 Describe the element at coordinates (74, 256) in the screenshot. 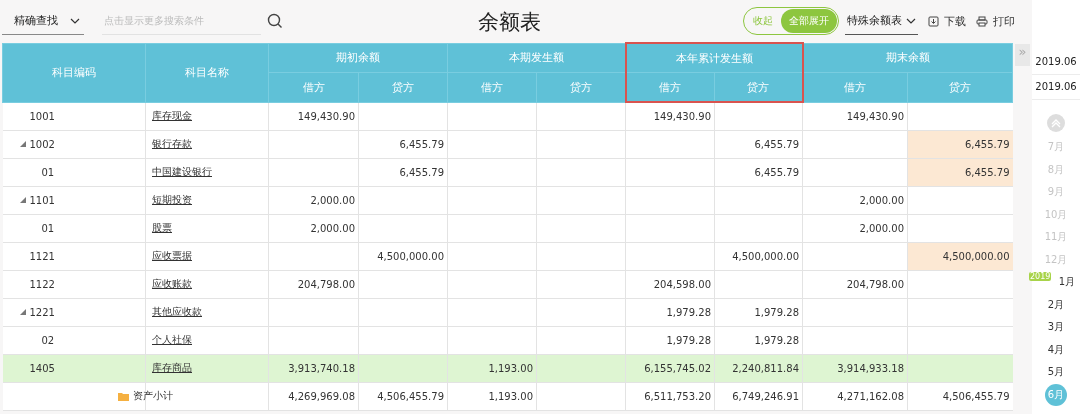

I see `table-cell: 1121` at that location.